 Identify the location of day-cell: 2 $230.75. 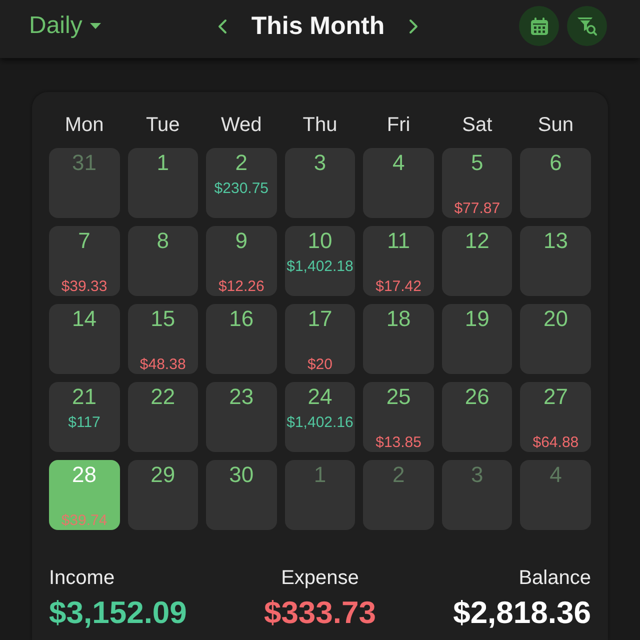
(241, 183).